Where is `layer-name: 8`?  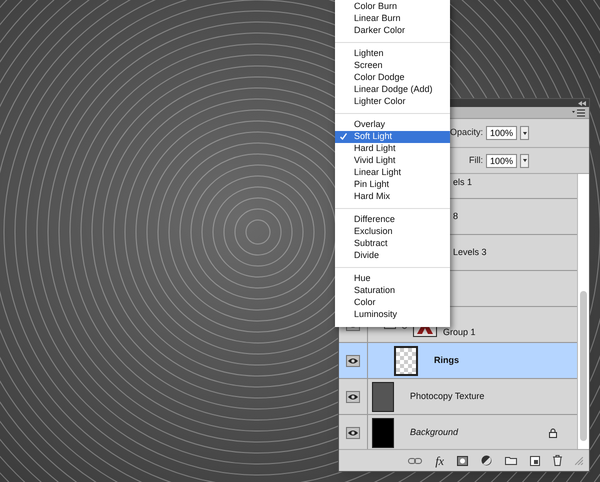 layer-name: 8 is located at coordinates (455, 216).